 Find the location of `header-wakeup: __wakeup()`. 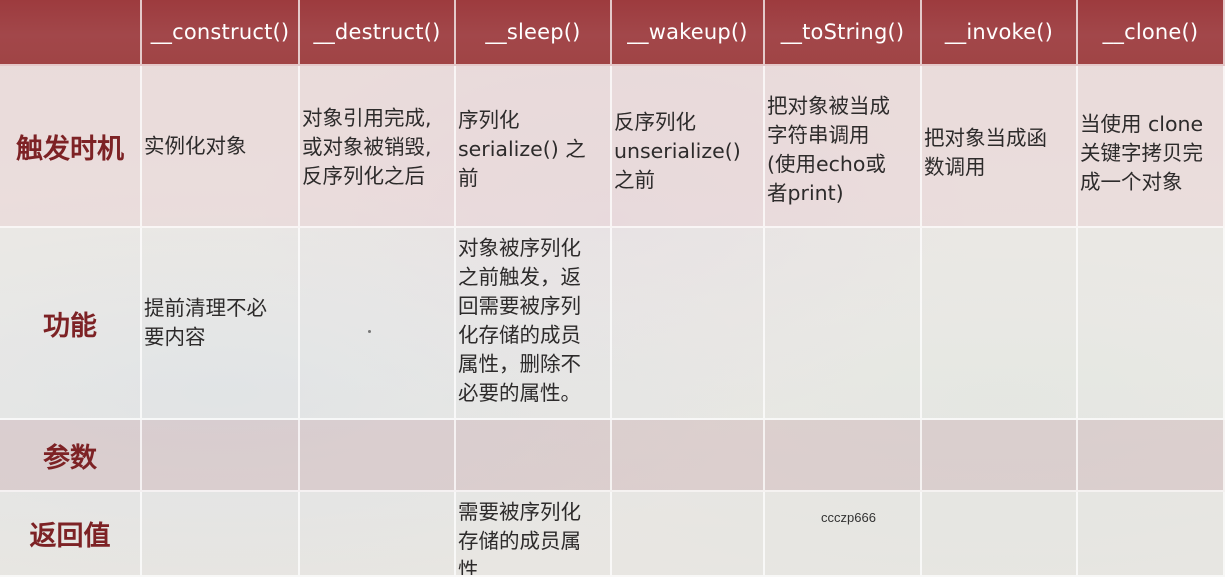

header-wakeup: __wakeup() is located at coordinates (688, 33).